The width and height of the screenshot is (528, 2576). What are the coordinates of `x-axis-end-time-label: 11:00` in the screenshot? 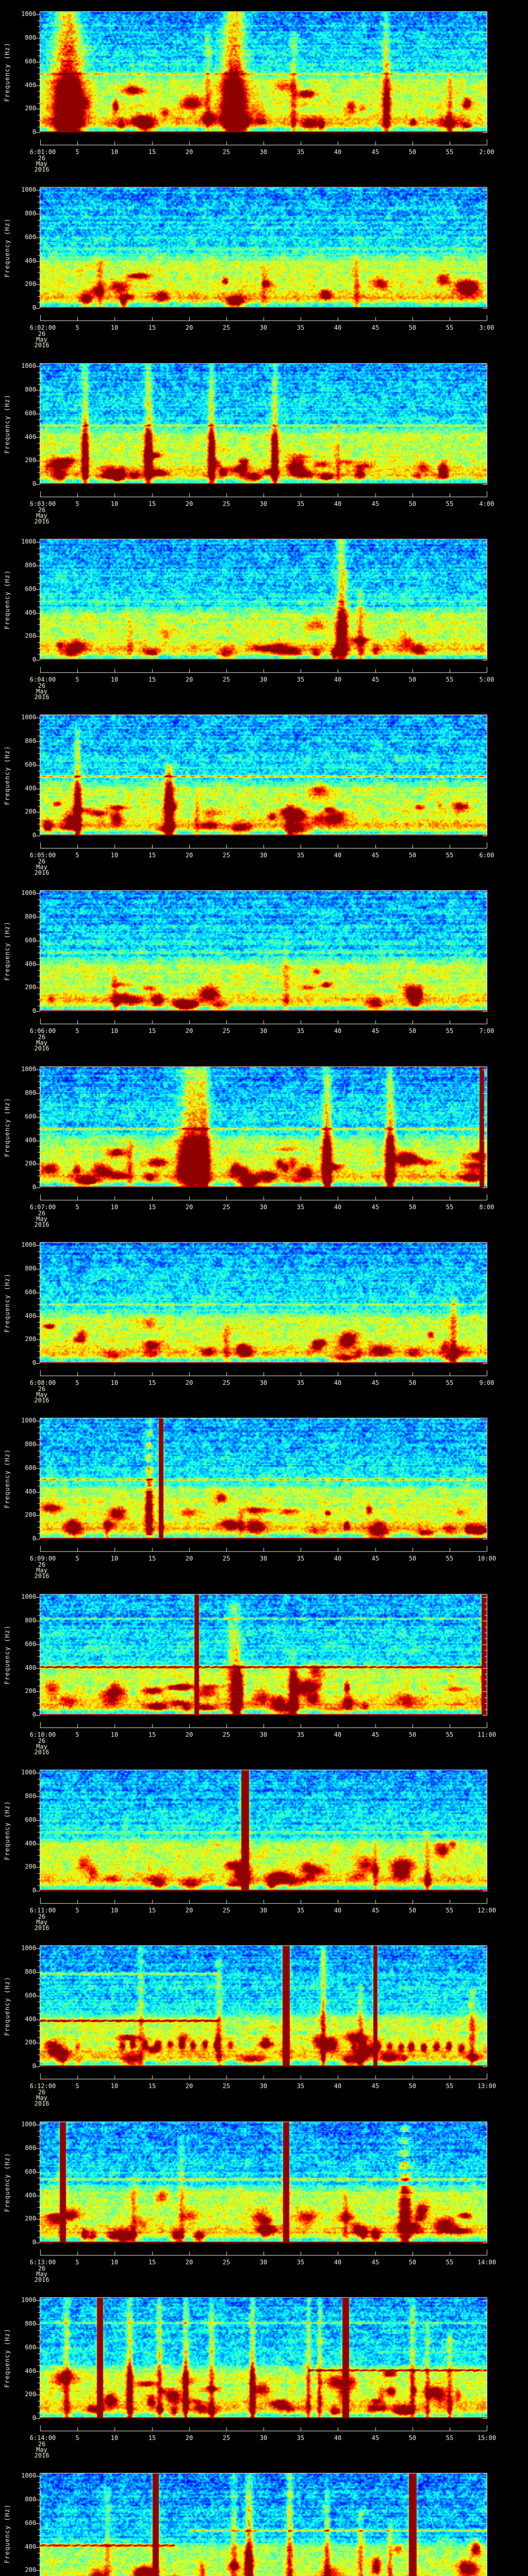 It's located at (487, 1735).